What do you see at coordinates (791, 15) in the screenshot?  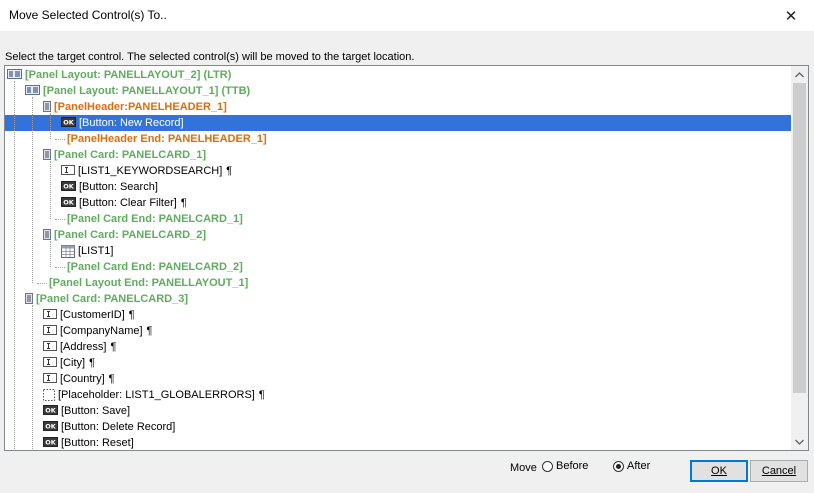 I see `close-button: ✕` at bounding box center [791, 15].